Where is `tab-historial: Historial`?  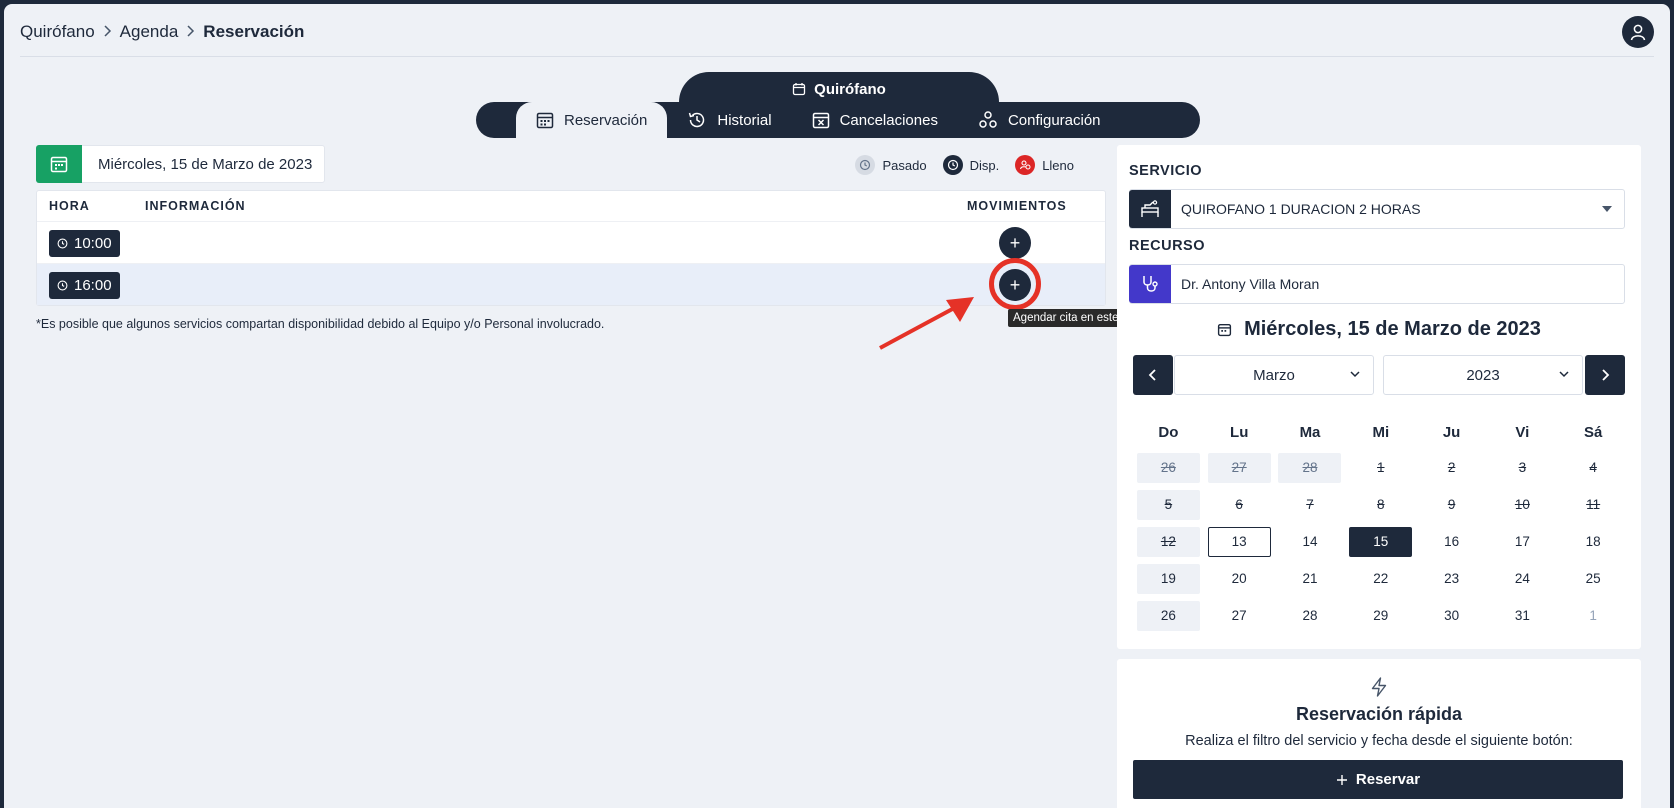
tab-historial: Historial is located at coordinates (729, 120).